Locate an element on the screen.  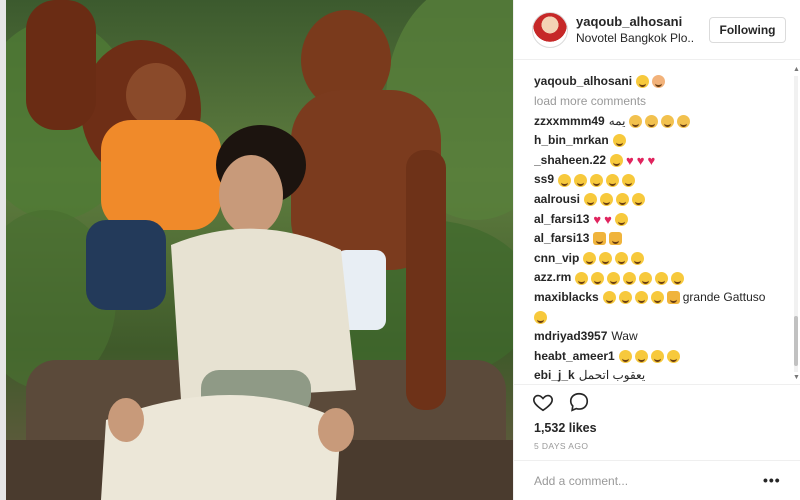
comment-row: ebi_j_k يعقوب اتحمل is located at coordinates (661, 374).